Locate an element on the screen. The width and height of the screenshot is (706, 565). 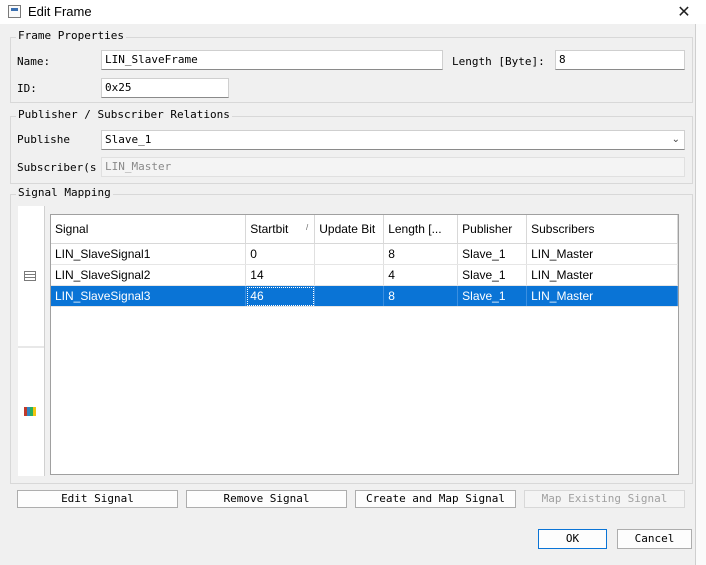
remove-signal-button: Remove Signal is located at coordinates (266, 499).